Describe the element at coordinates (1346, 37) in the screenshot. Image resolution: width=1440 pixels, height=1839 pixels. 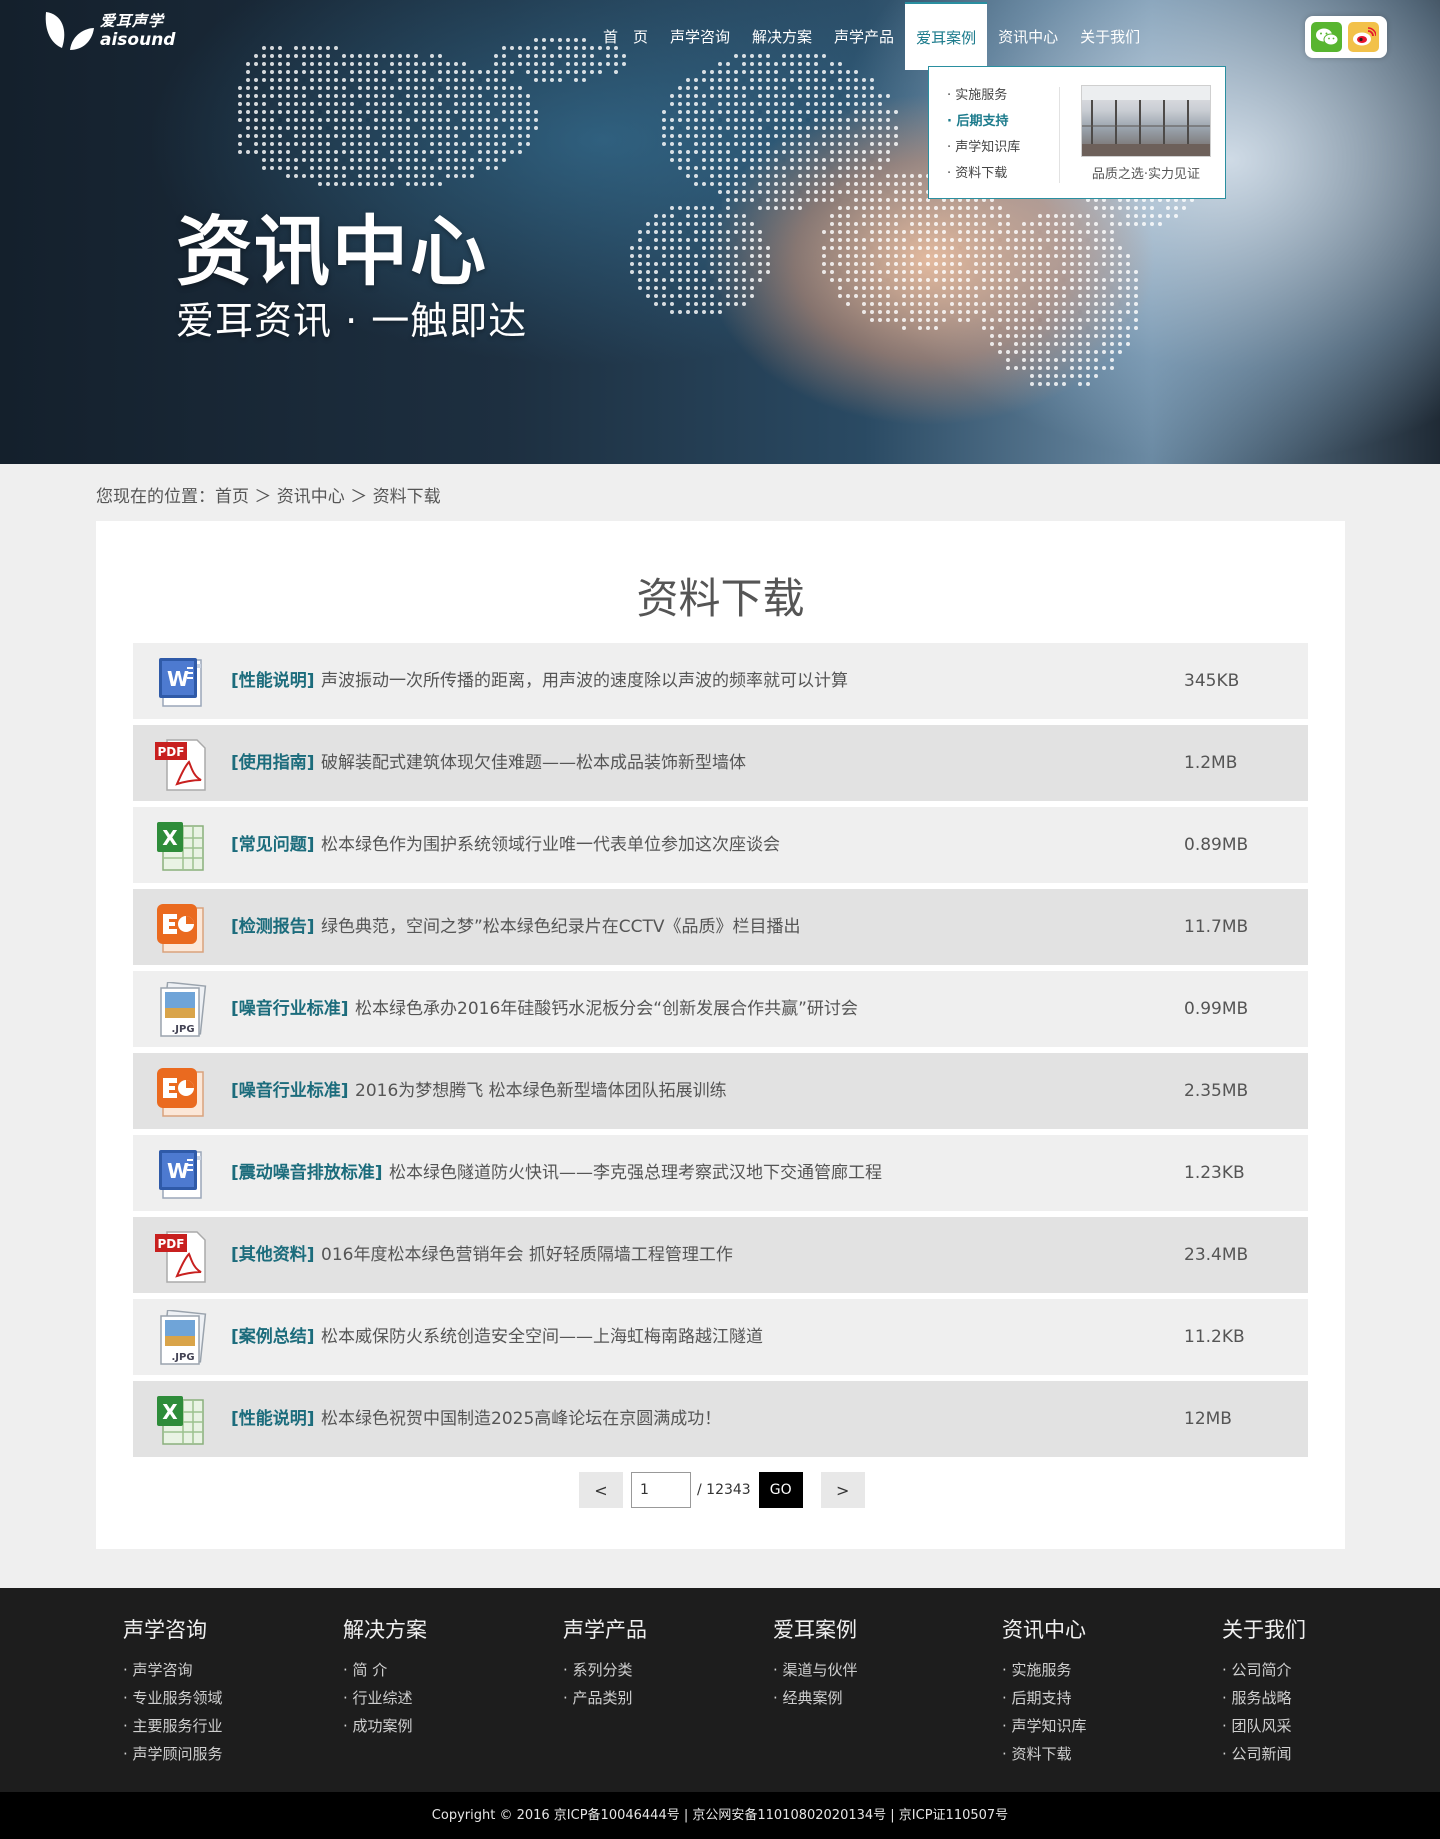
I see `social-links` at that location.